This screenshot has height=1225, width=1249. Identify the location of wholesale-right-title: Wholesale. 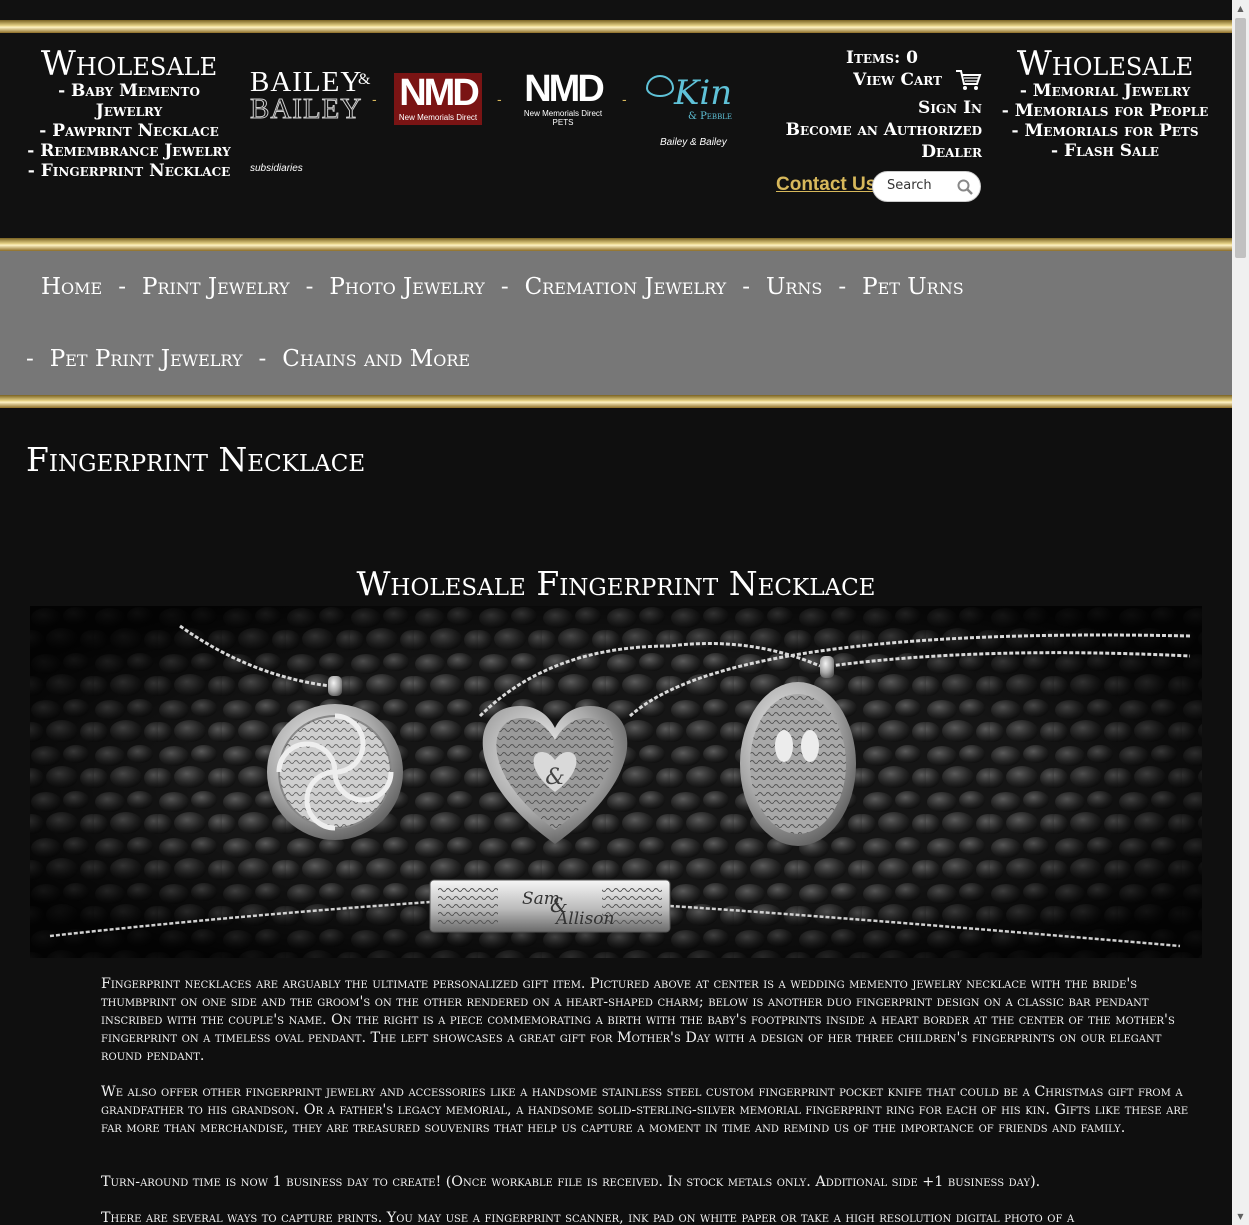
(1105, 64).